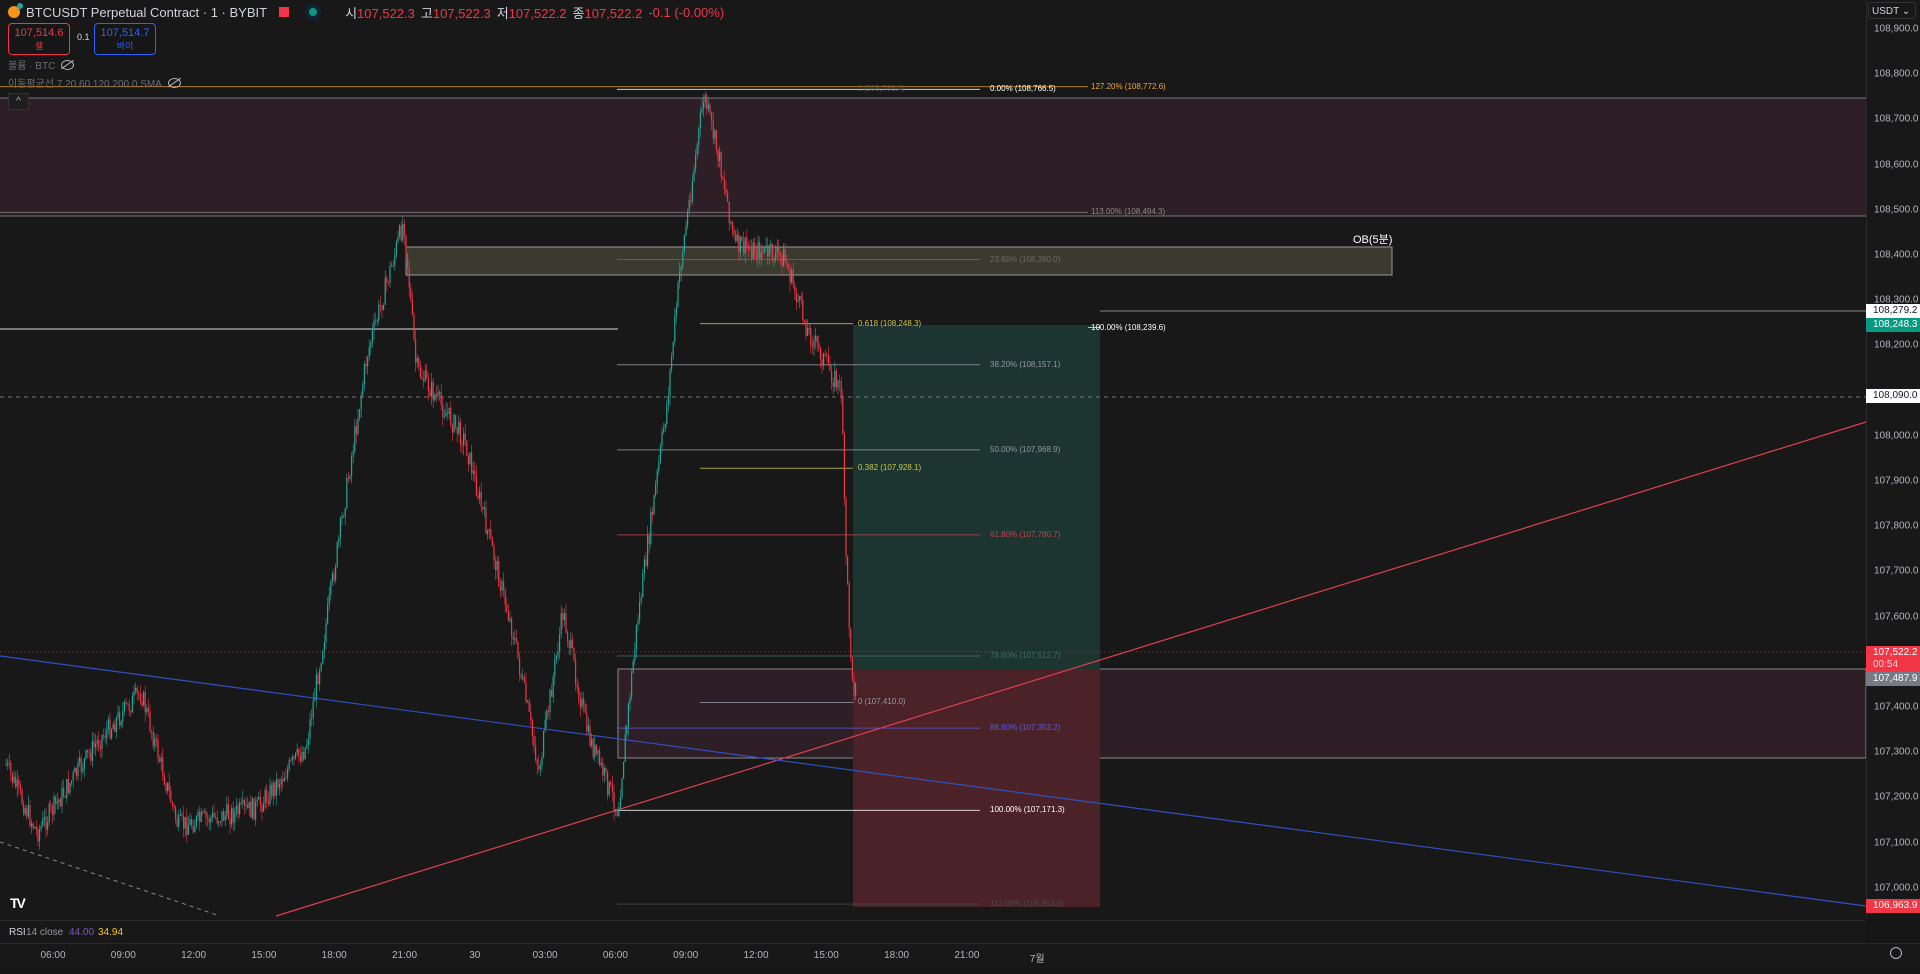  What do you see at coordinates (83, 37) in the screenshot?
I see `order-quantity: 0.1` at bounding box center [83, 37].